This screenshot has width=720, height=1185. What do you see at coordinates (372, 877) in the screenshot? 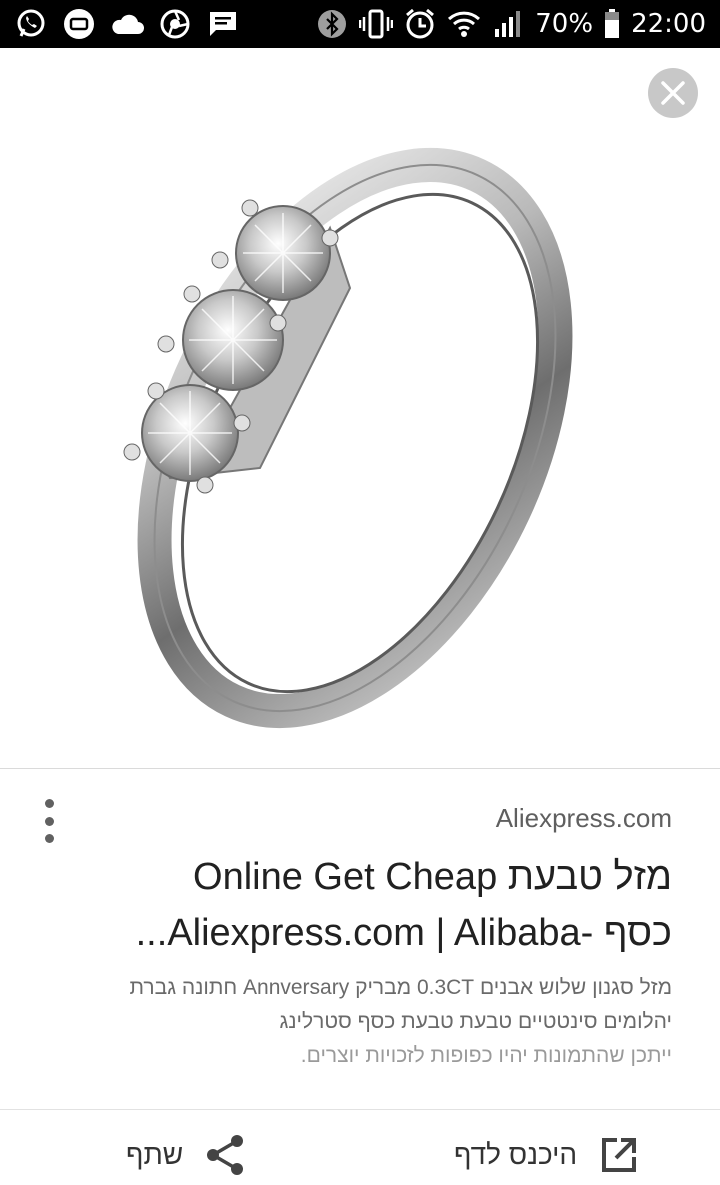
I see `result-title-line: מזל טבעת Online Get Cheap` at bounding box center [372, 877].